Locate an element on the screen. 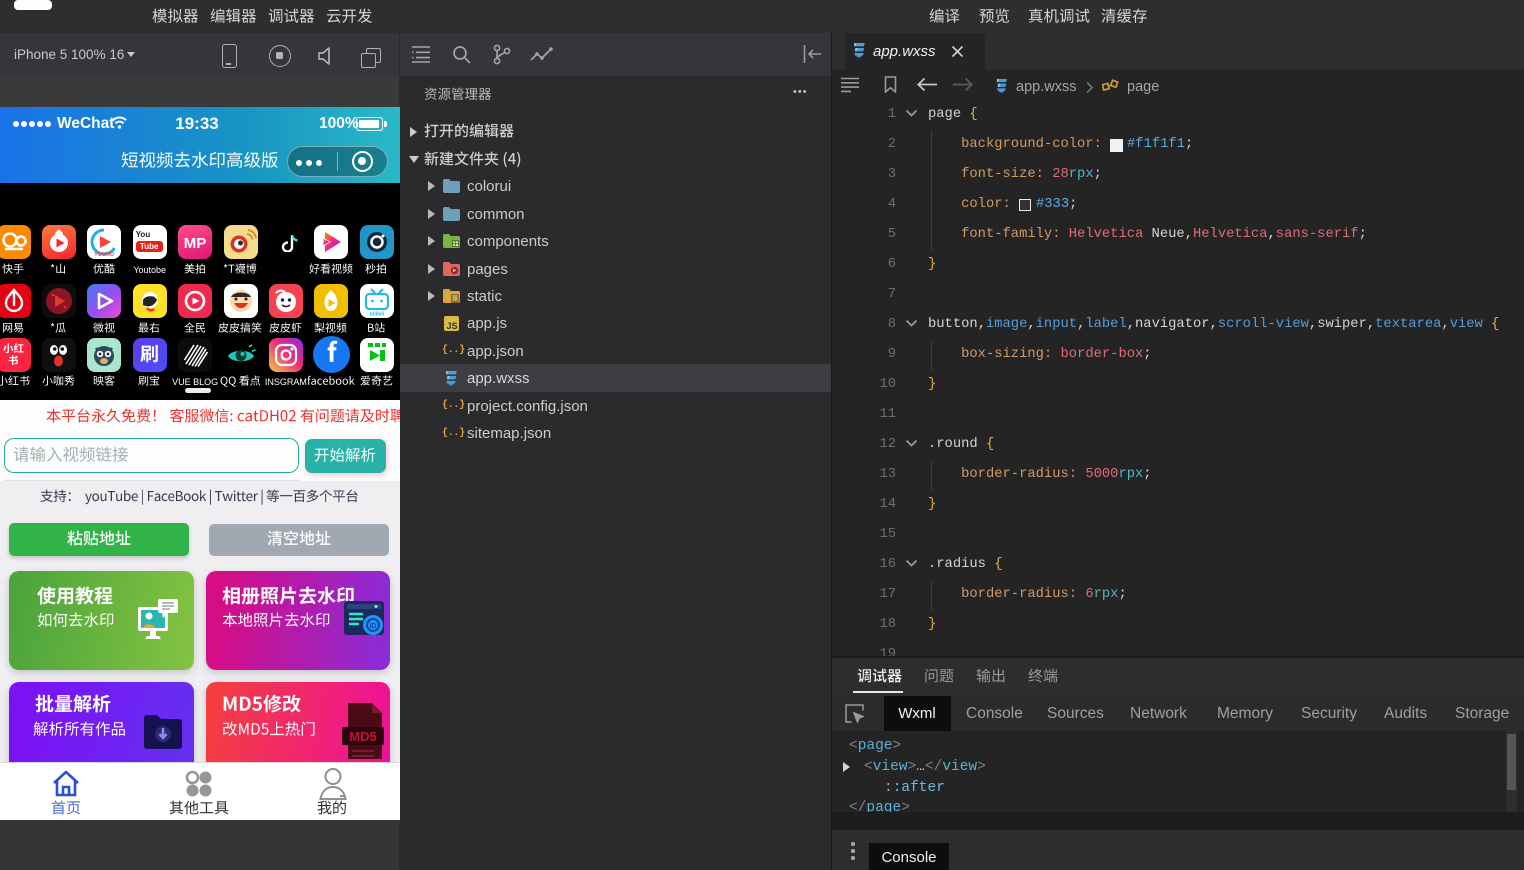  svg-text: bilibili is located at coordinates (376, 315).